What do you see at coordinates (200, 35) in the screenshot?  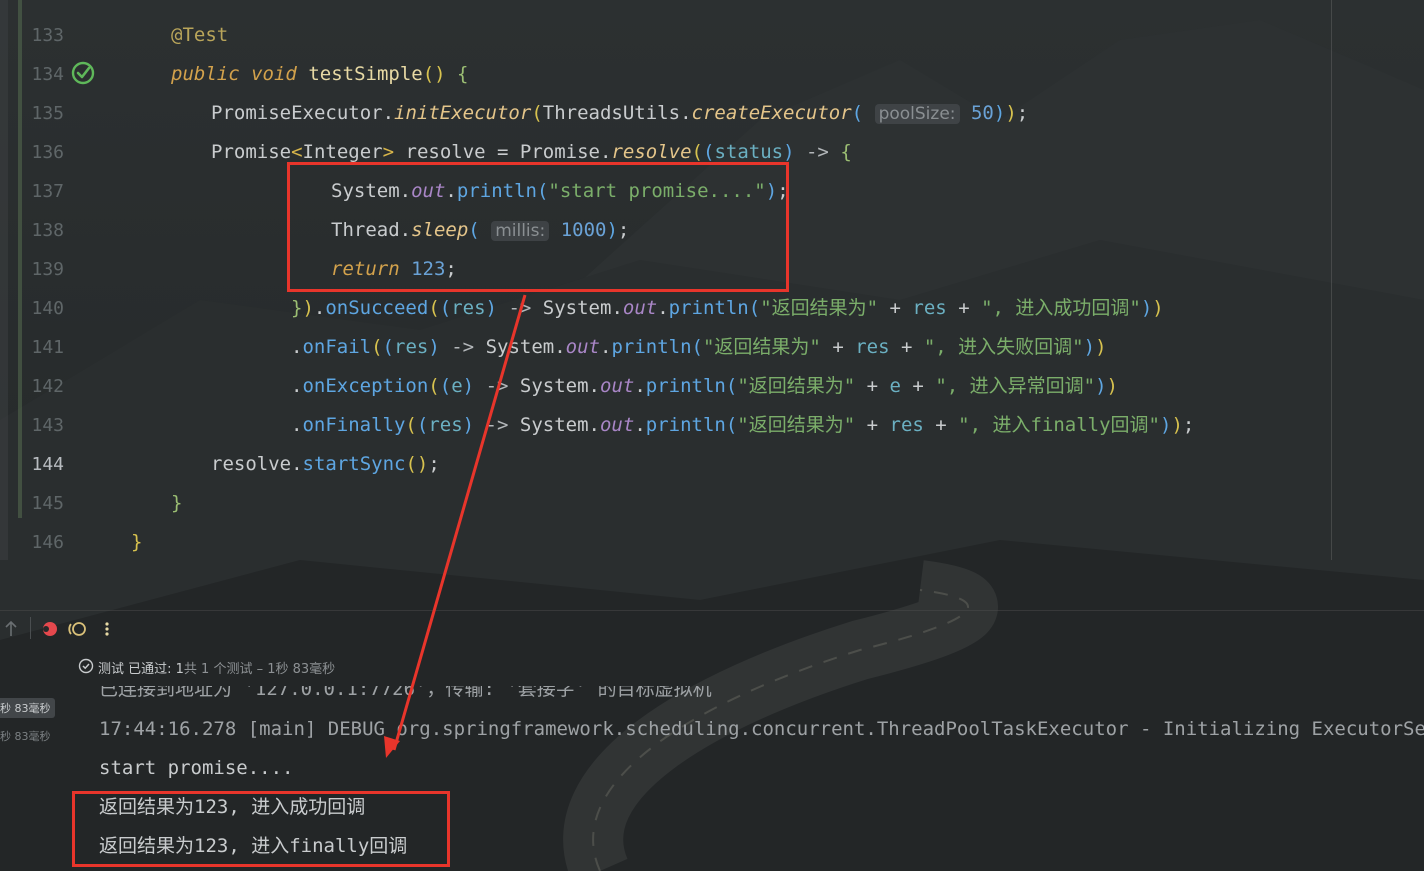 I see `annotation-token: @Test` at bounding box center [200, 35].